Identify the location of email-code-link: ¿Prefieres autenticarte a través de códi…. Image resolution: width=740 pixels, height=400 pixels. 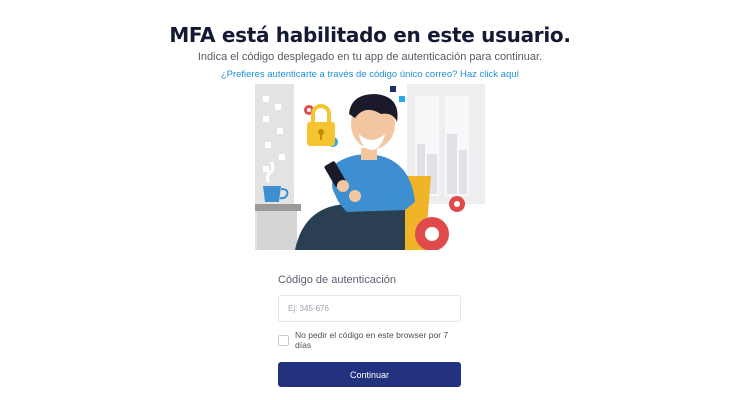
(370, 74).